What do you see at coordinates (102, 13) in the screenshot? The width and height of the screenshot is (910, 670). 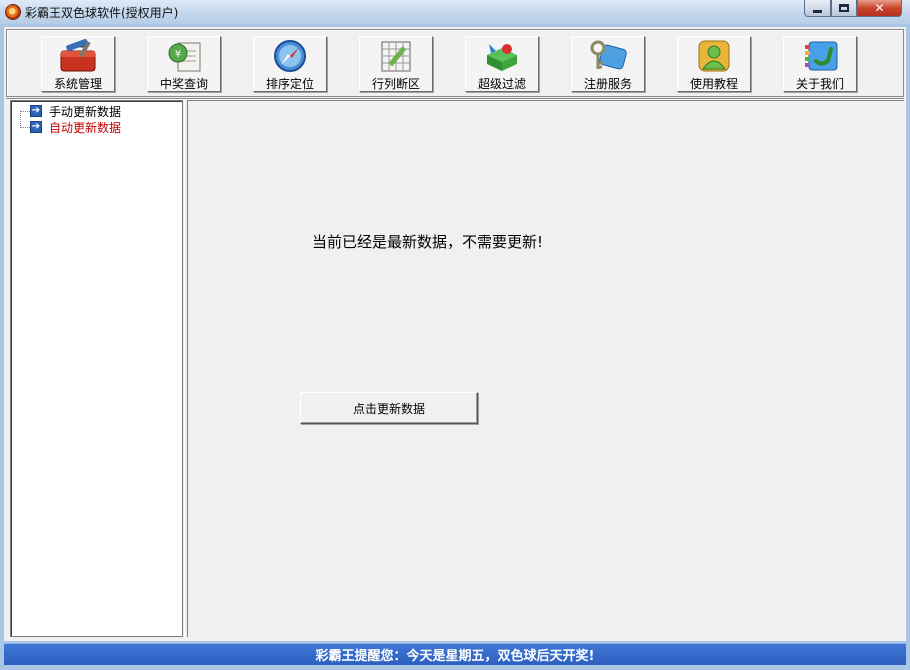 I see `window-title: 彩霸王双色球软件(授权用户)` at bounding box center [102, 13].